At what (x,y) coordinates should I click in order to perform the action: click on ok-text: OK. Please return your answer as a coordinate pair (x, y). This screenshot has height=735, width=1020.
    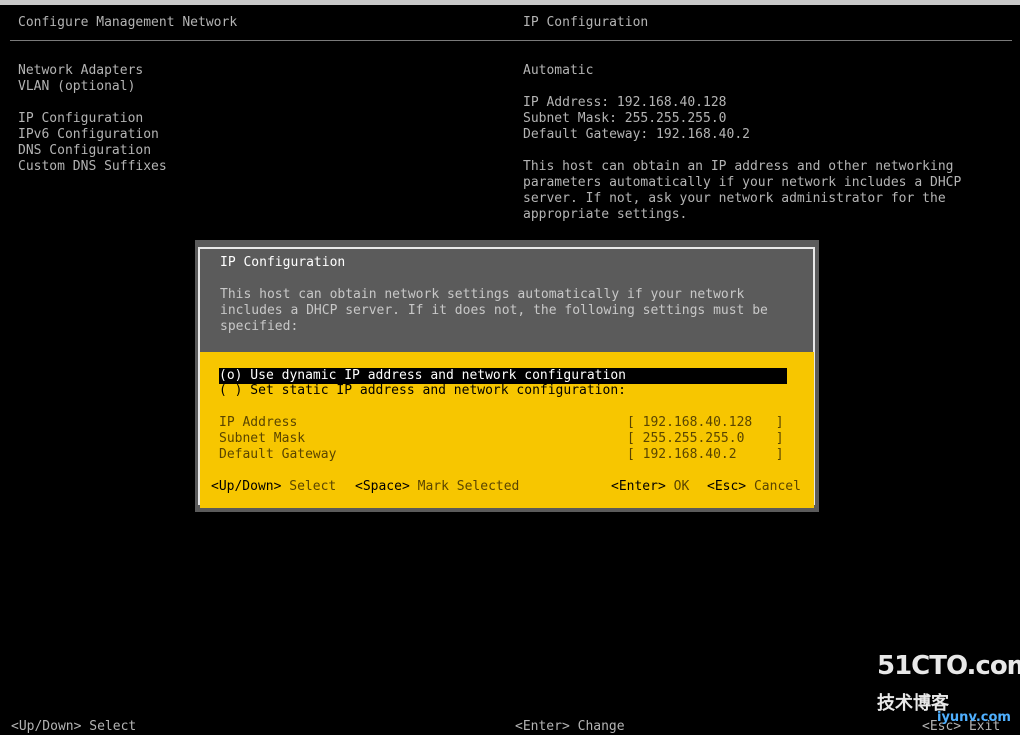
    Looking at the image, I should click on (677, 486).